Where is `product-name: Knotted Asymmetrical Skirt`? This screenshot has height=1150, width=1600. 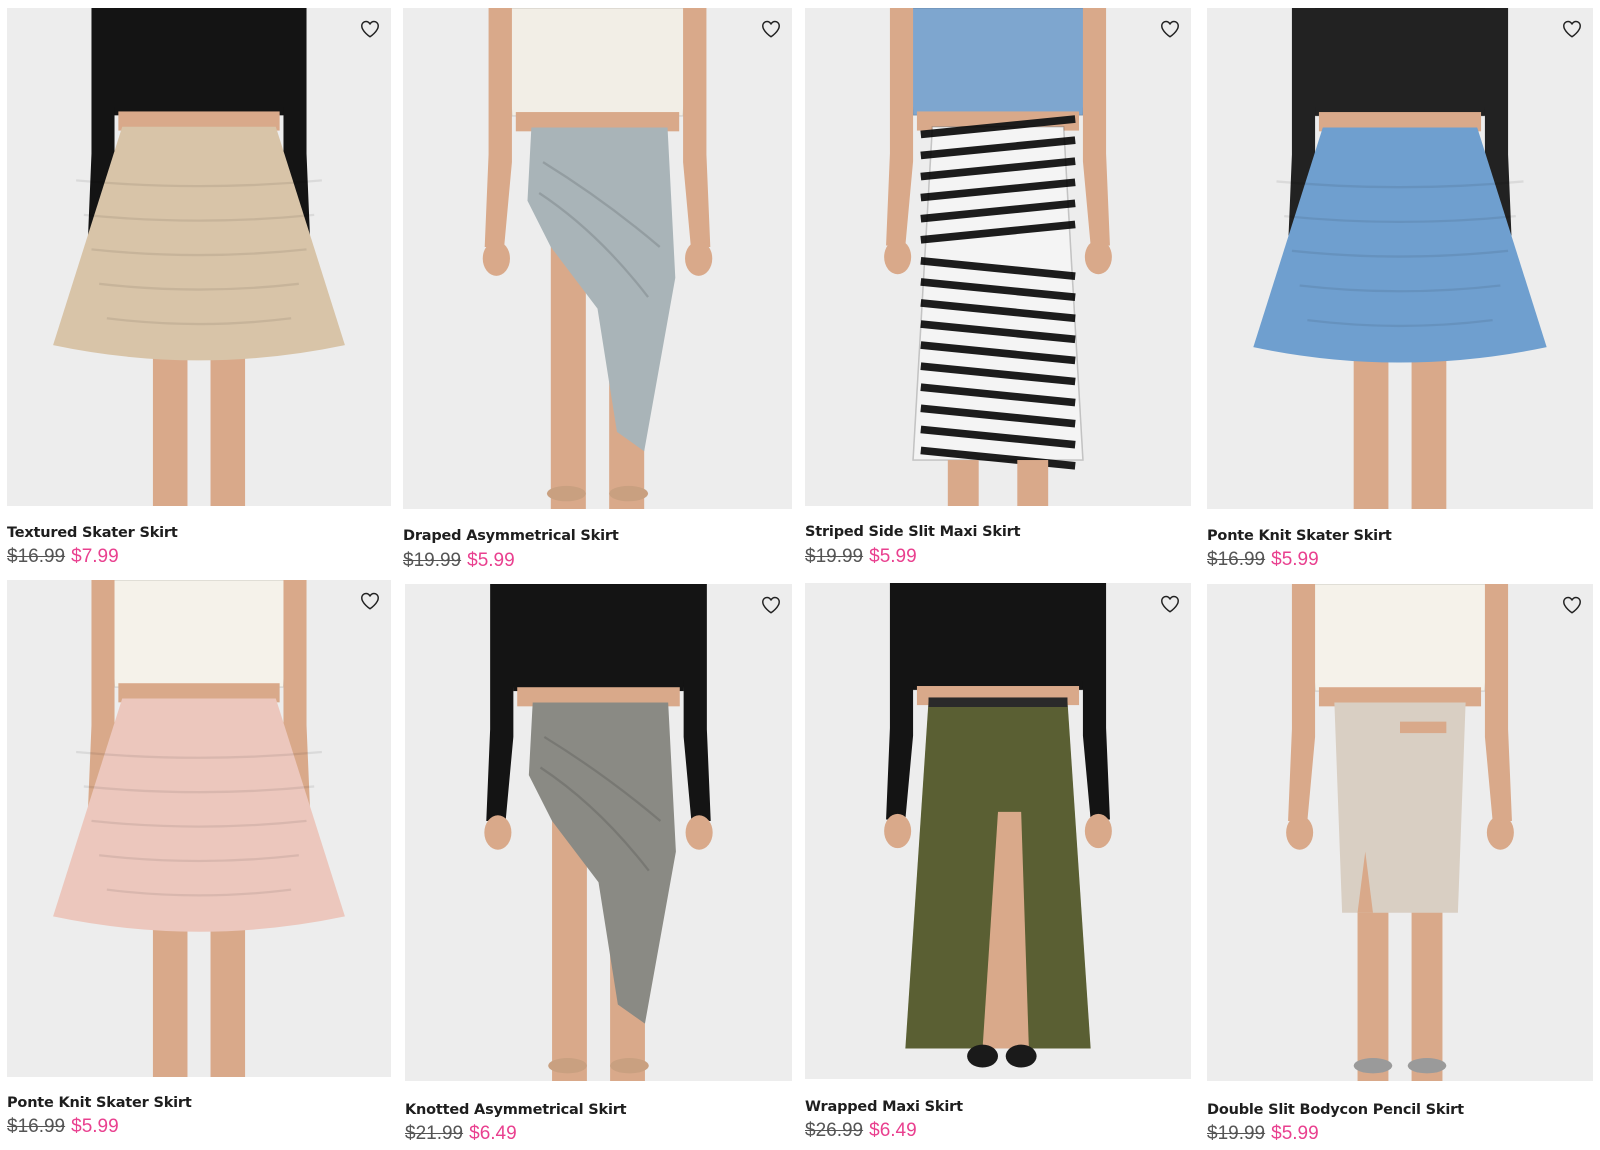
product-name: Knotted Asymmetrical Skirt is located at coordinates (516, 1110).